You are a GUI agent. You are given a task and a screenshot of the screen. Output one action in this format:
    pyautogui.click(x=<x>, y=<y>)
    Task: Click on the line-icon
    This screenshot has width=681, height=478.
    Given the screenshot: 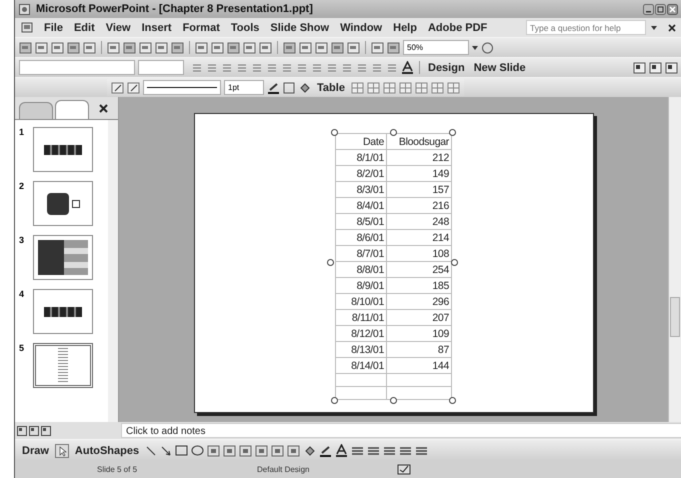 What is the action you would take?
    pyautogui.click(x=151, y=450)
    